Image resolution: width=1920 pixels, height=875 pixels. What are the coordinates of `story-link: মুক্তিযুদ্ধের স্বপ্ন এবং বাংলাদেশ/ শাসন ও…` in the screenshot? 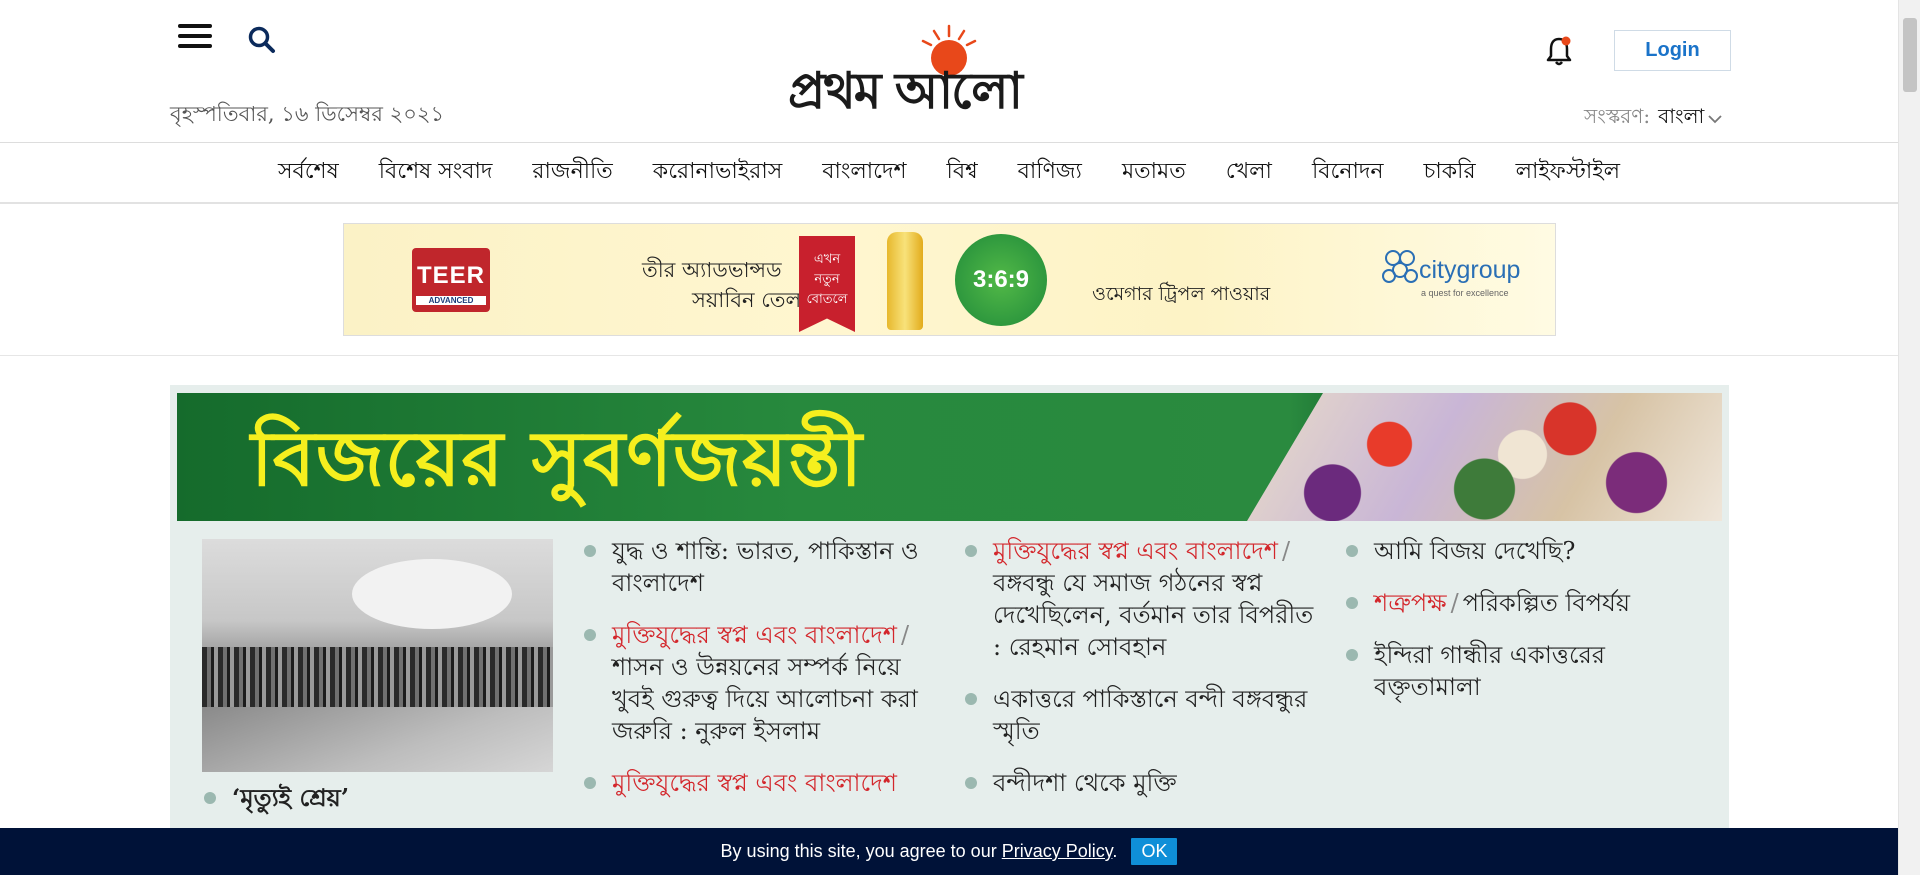 It's located at (762, 683).